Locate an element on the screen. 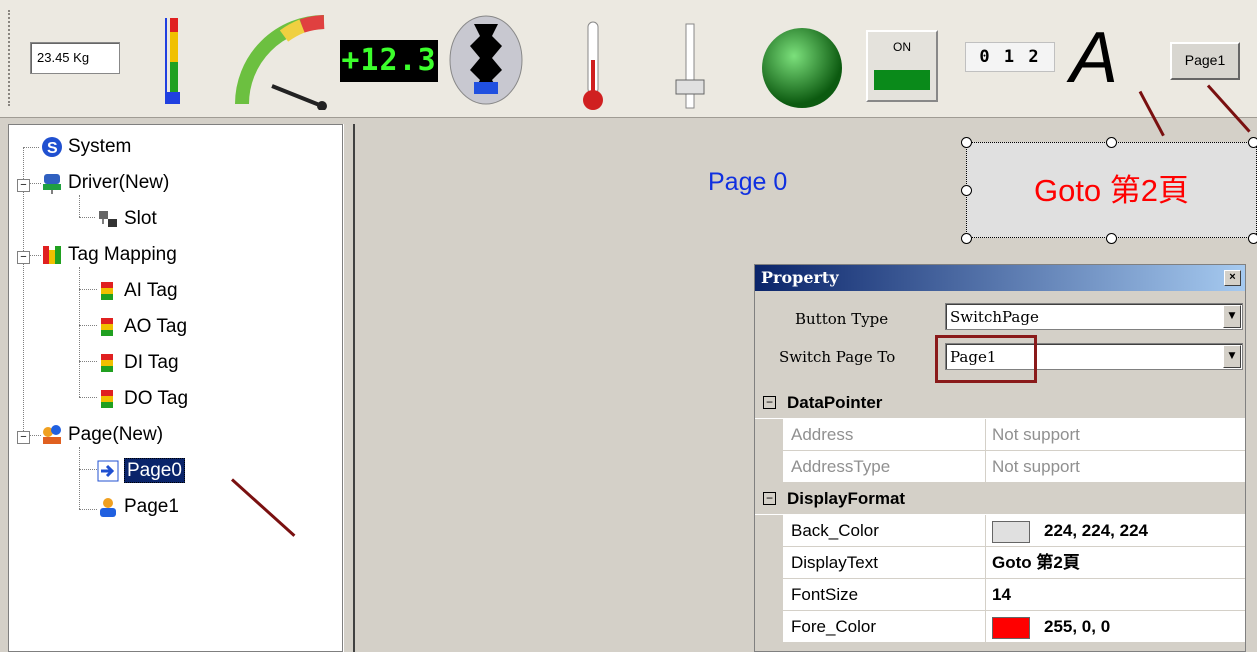 The height and width of the screenshot is (652, 1257). tree-item-label: AO Tag is located at coordinates (156, 326).